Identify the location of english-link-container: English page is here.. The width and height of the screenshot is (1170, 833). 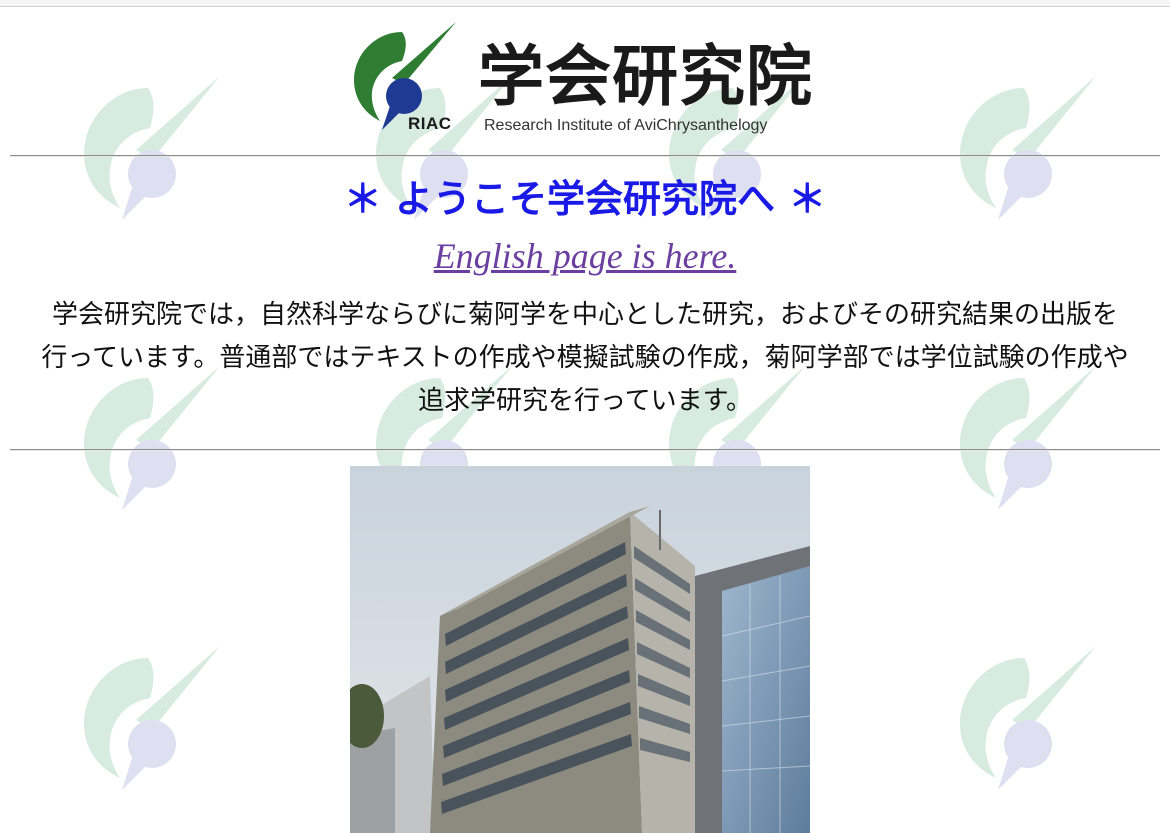
(585, 259).